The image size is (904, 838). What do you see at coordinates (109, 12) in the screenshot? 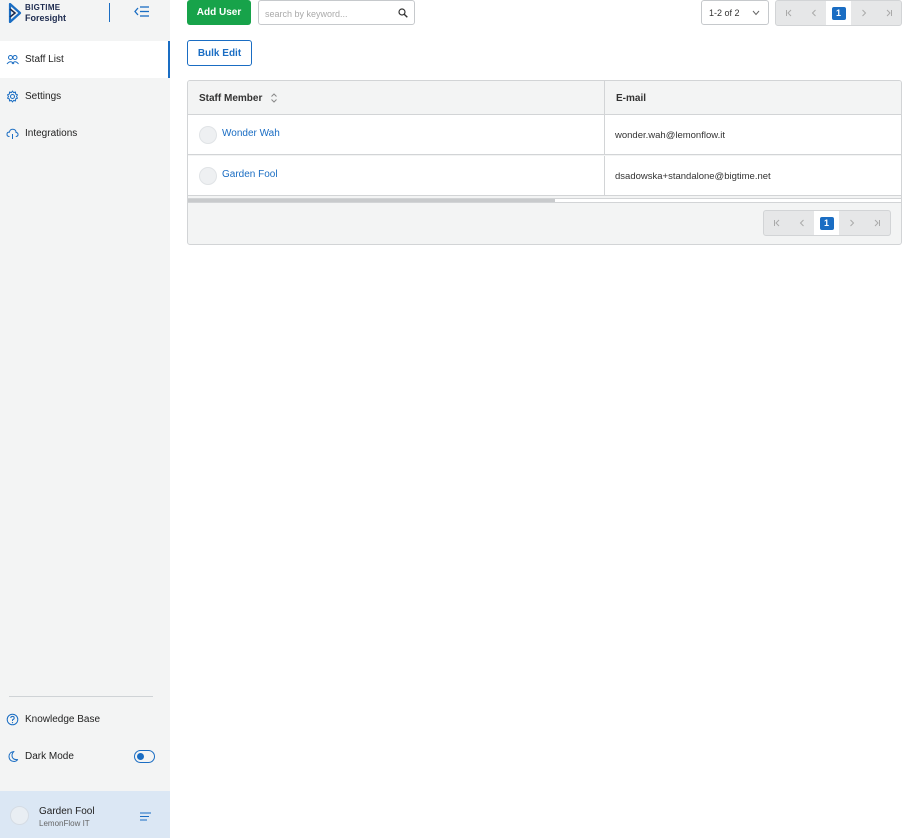
I see `logo-divider` at bounding box center [109, 12].